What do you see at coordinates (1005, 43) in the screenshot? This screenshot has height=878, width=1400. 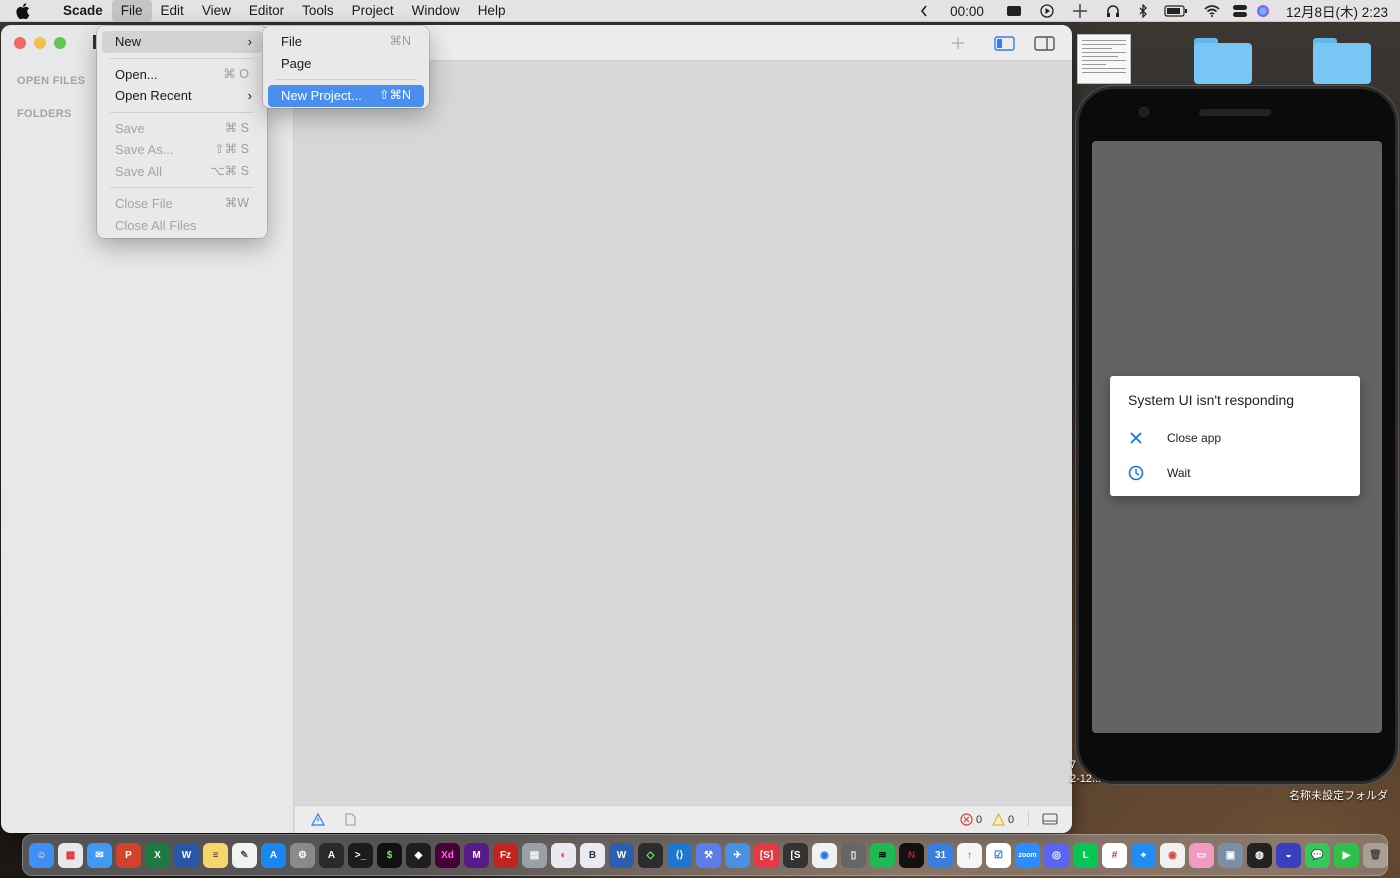 I see `toggle-left-panel-icon` at bounding box center [1005, 43].